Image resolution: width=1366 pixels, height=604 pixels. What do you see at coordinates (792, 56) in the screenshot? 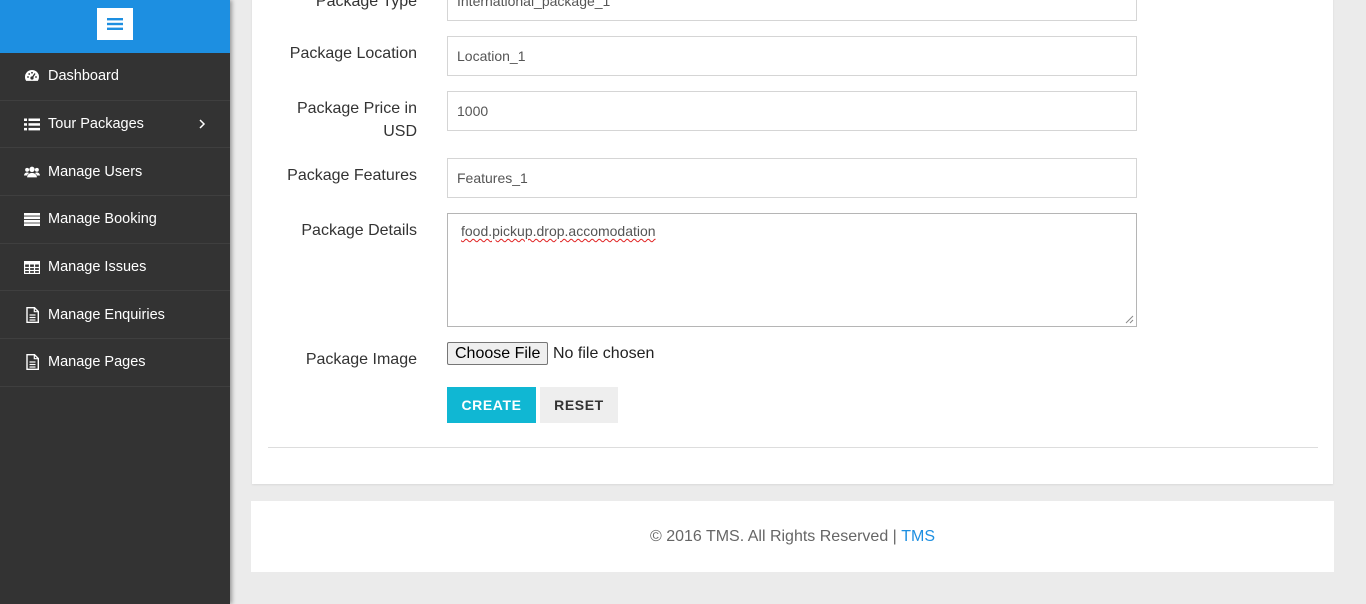
I see `package-location-input: Location_1` at bounding box center [792, 56].